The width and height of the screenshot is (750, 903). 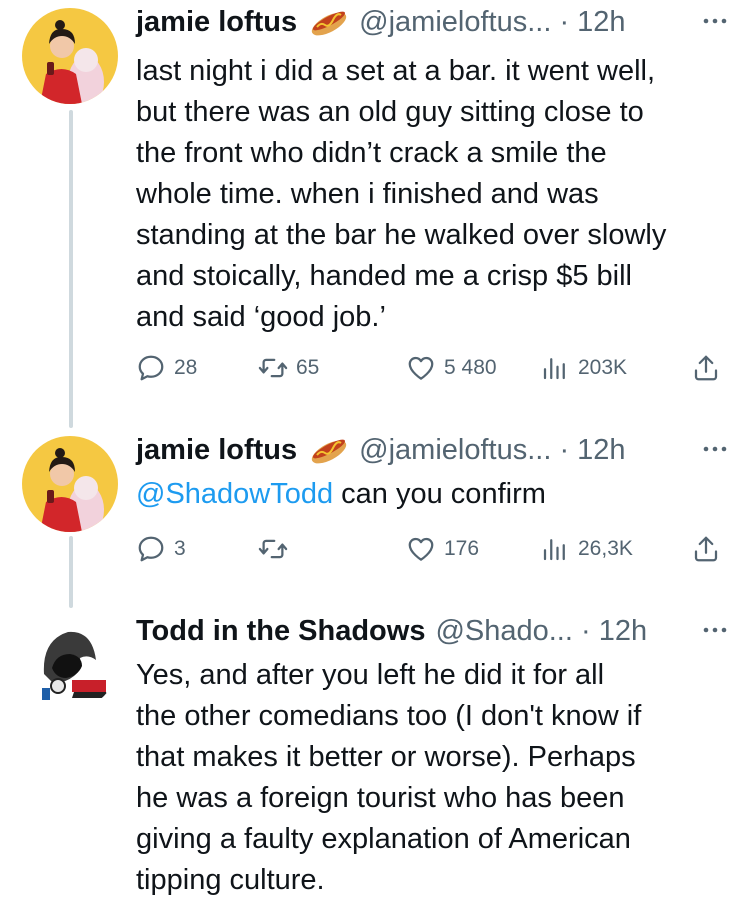 What do you see at coordinates (605, 548) in the screenshot?
I see `view-count: 26,3K` at bounding box center [605, 548].